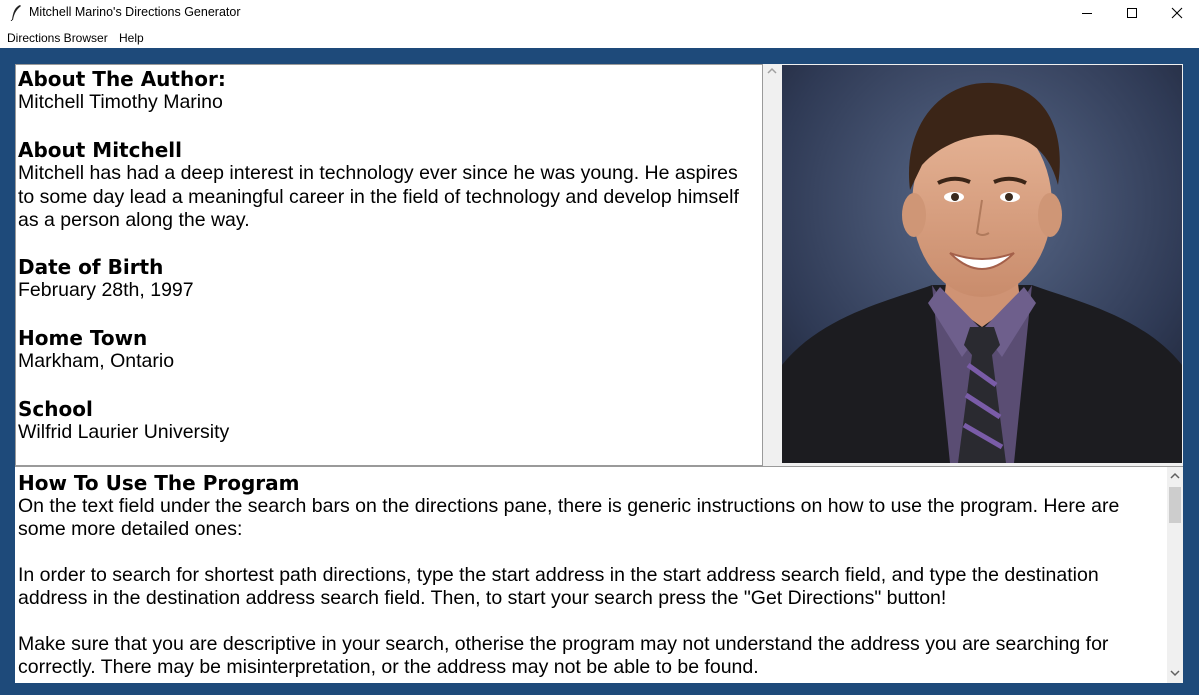  What do you see at coordinates (135, 12) in the screenshot?
I see `window-title: Mitchell Marino's Directions Generator` at bounding box center [135, 12].